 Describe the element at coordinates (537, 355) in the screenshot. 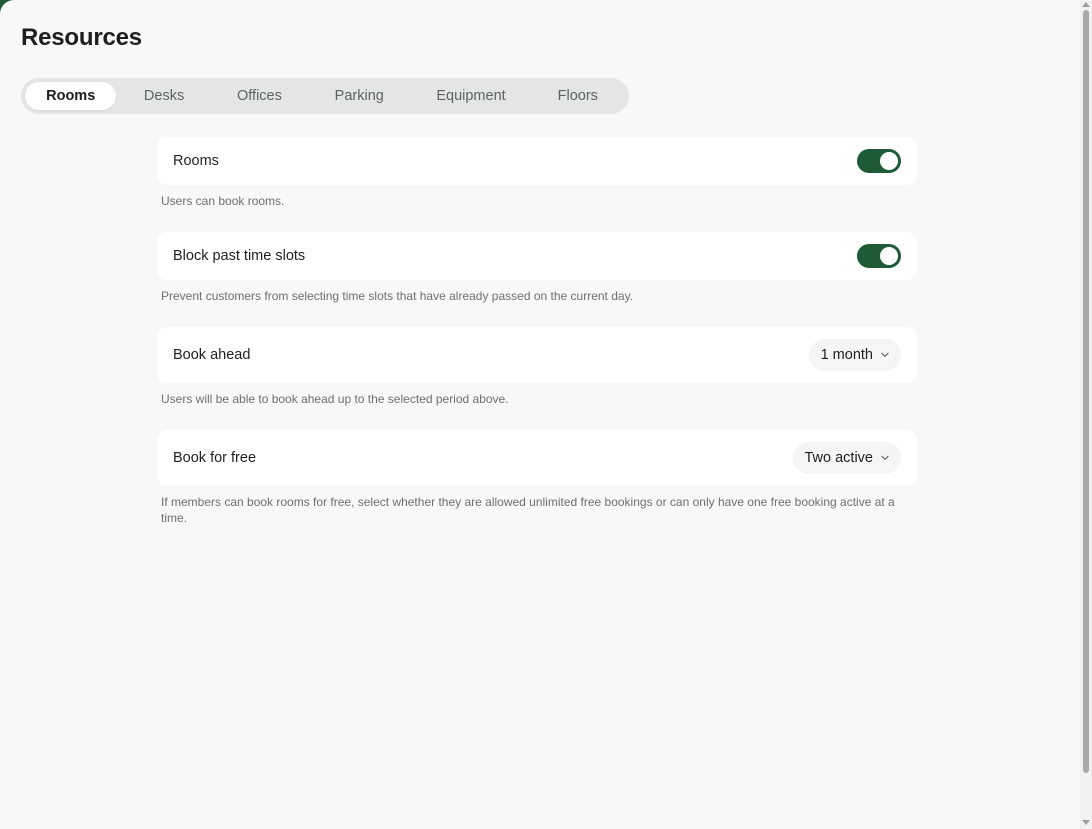

I see `book-ahead-setting-card: Book ahead 1 month` at that location.